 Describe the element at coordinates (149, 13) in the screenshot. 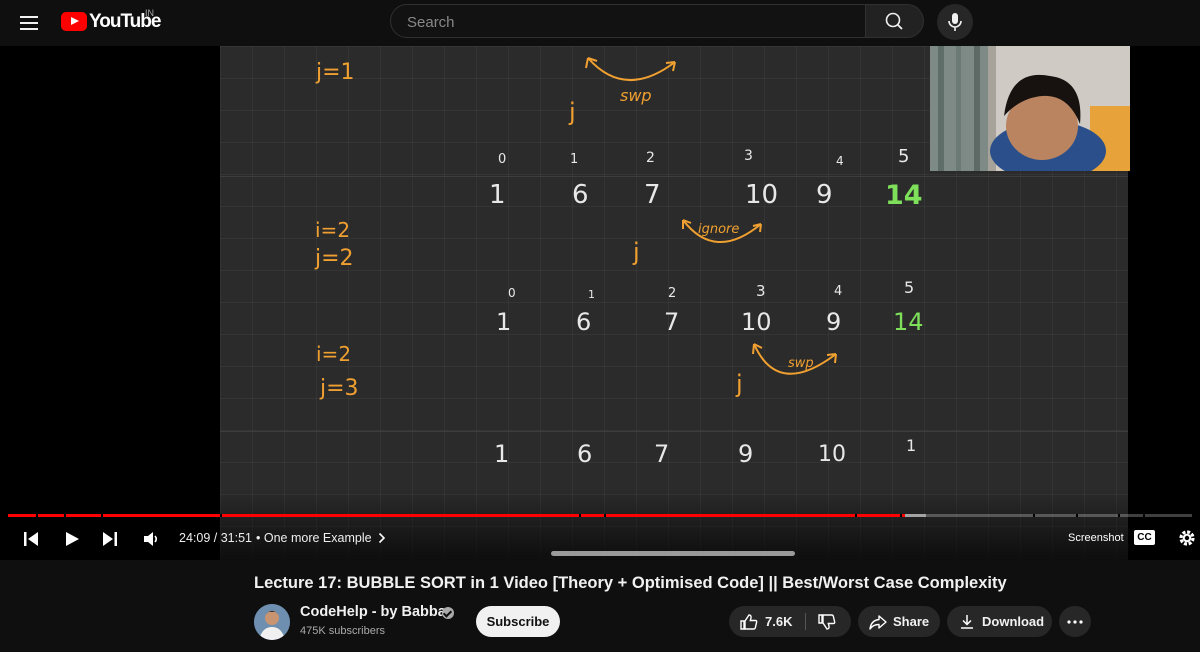

I see `country-code: IN` at that location.